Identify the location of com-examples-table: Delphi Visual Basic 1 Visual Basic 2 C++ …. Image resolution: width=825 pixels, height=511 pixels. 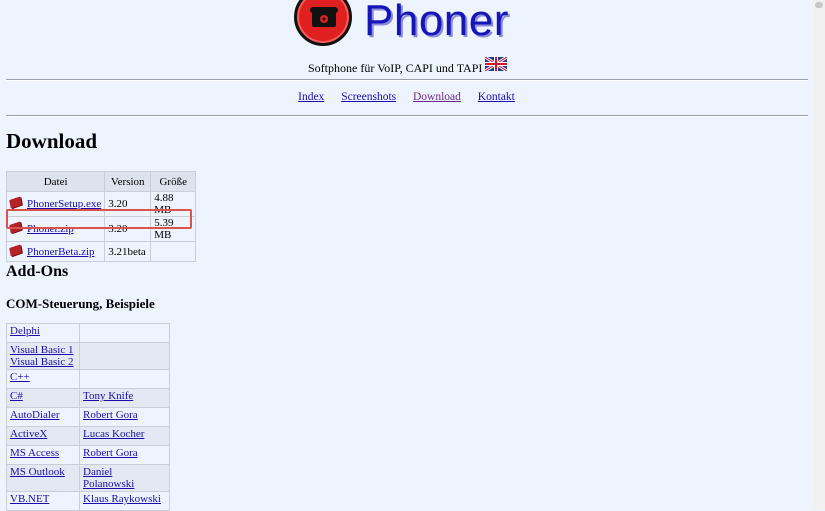
(88, 417).